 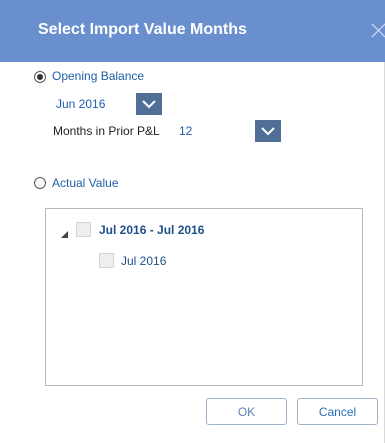 What do you see at coordinates (107, 104) in the screenshot?
I see `opening-balance-month-select: Jun 2016` at bounding box center [107, 104].